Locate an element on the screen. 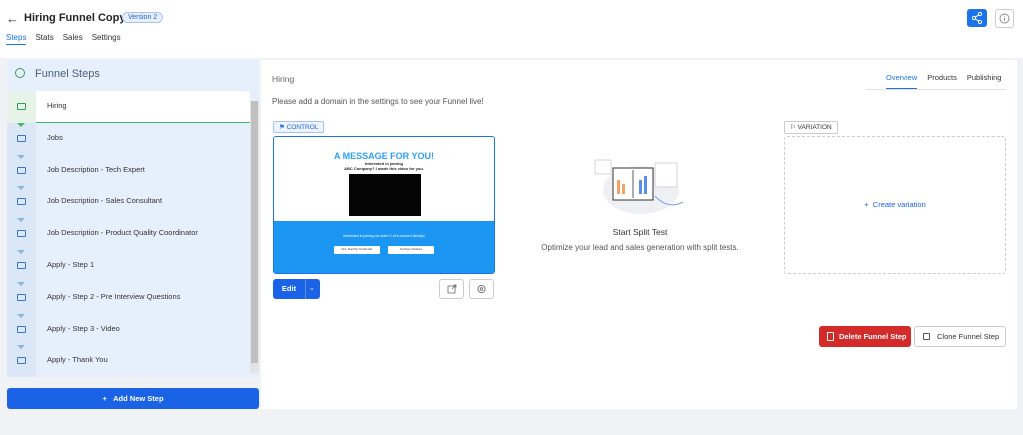 This screenshot has width=1023, height=435. share-icon is located at coordinates (977, 18).